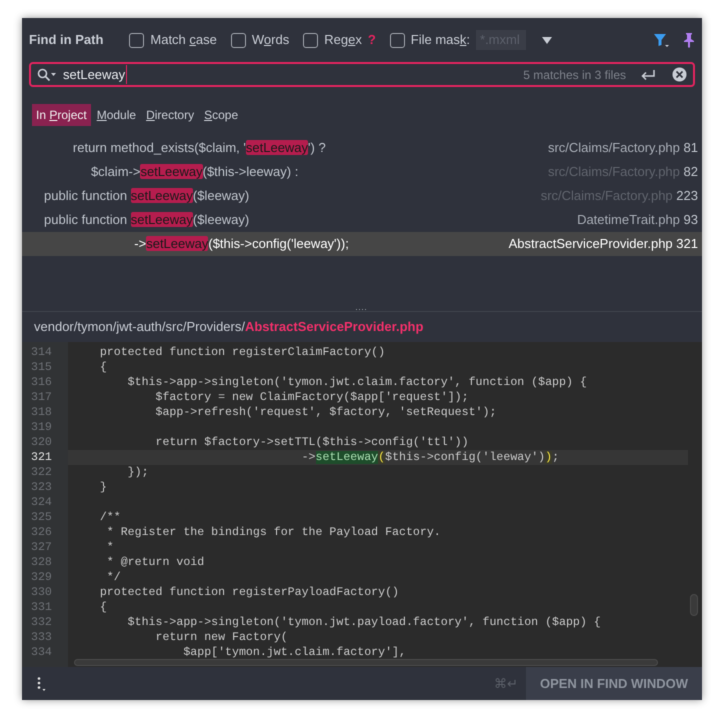 Image resolution: width=725 pixels, height=727 pixels. What do you see at coordinates (271, 40) in the screenshot?
I see `option-label: Words` at bounding box center [271, 40].